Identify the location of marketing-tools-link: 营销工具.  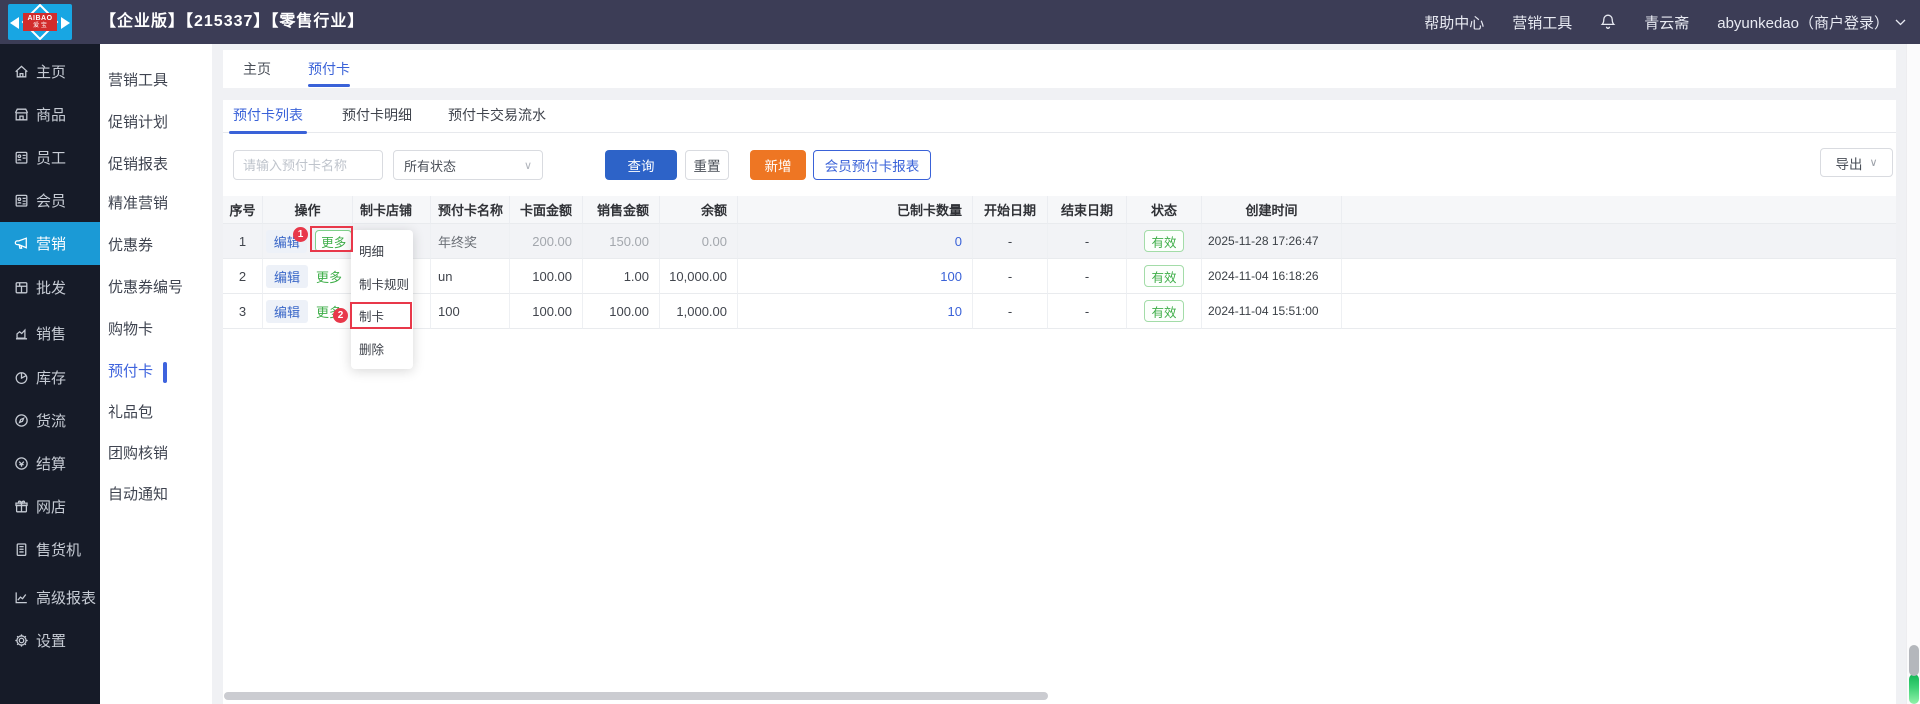
(1542, 22).